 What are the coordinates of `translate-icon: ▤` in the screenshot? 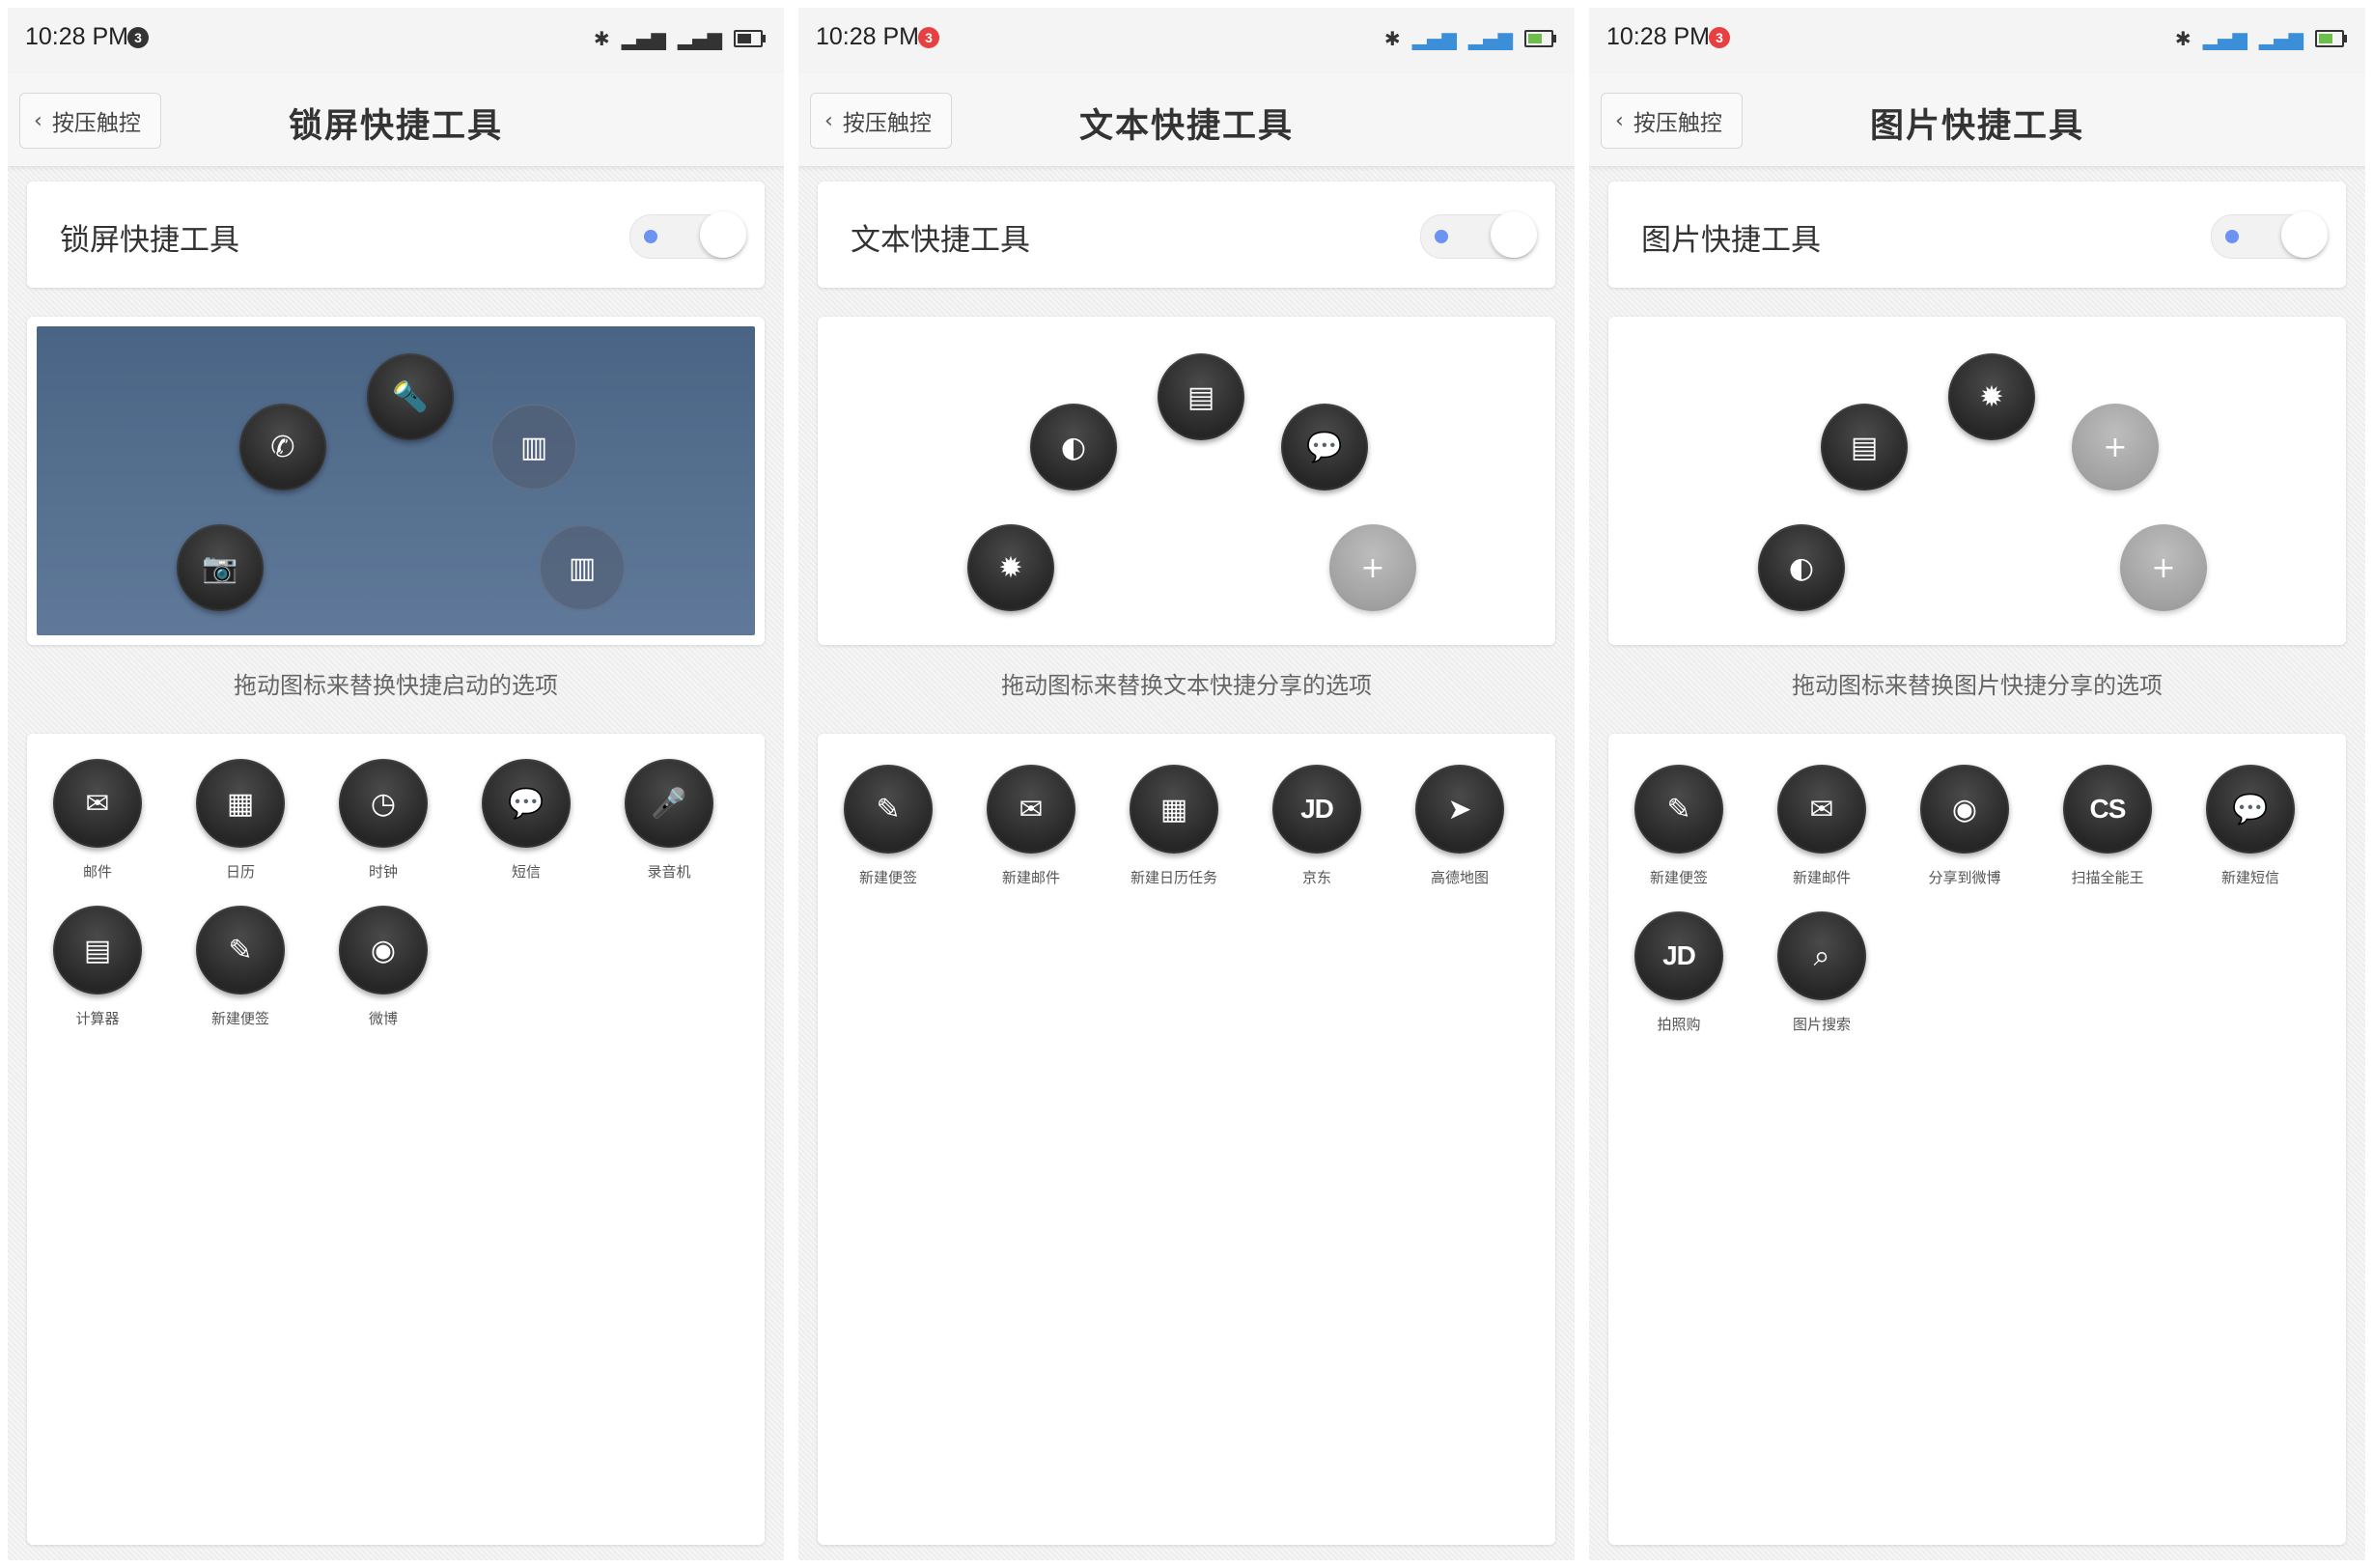 It's located at (1864, 447).